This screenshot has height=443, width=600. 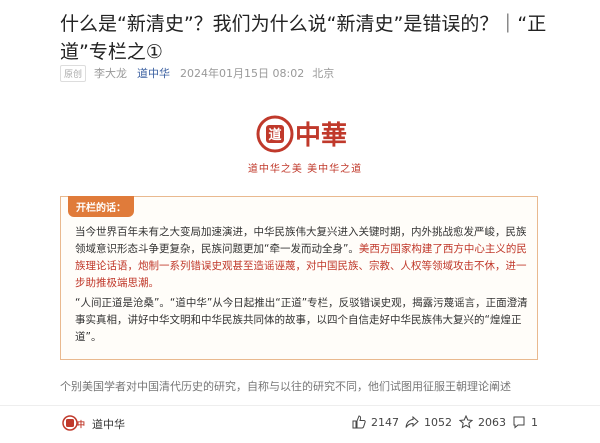 I want to click on source-link: 道中华, so click(x=153, y=73).